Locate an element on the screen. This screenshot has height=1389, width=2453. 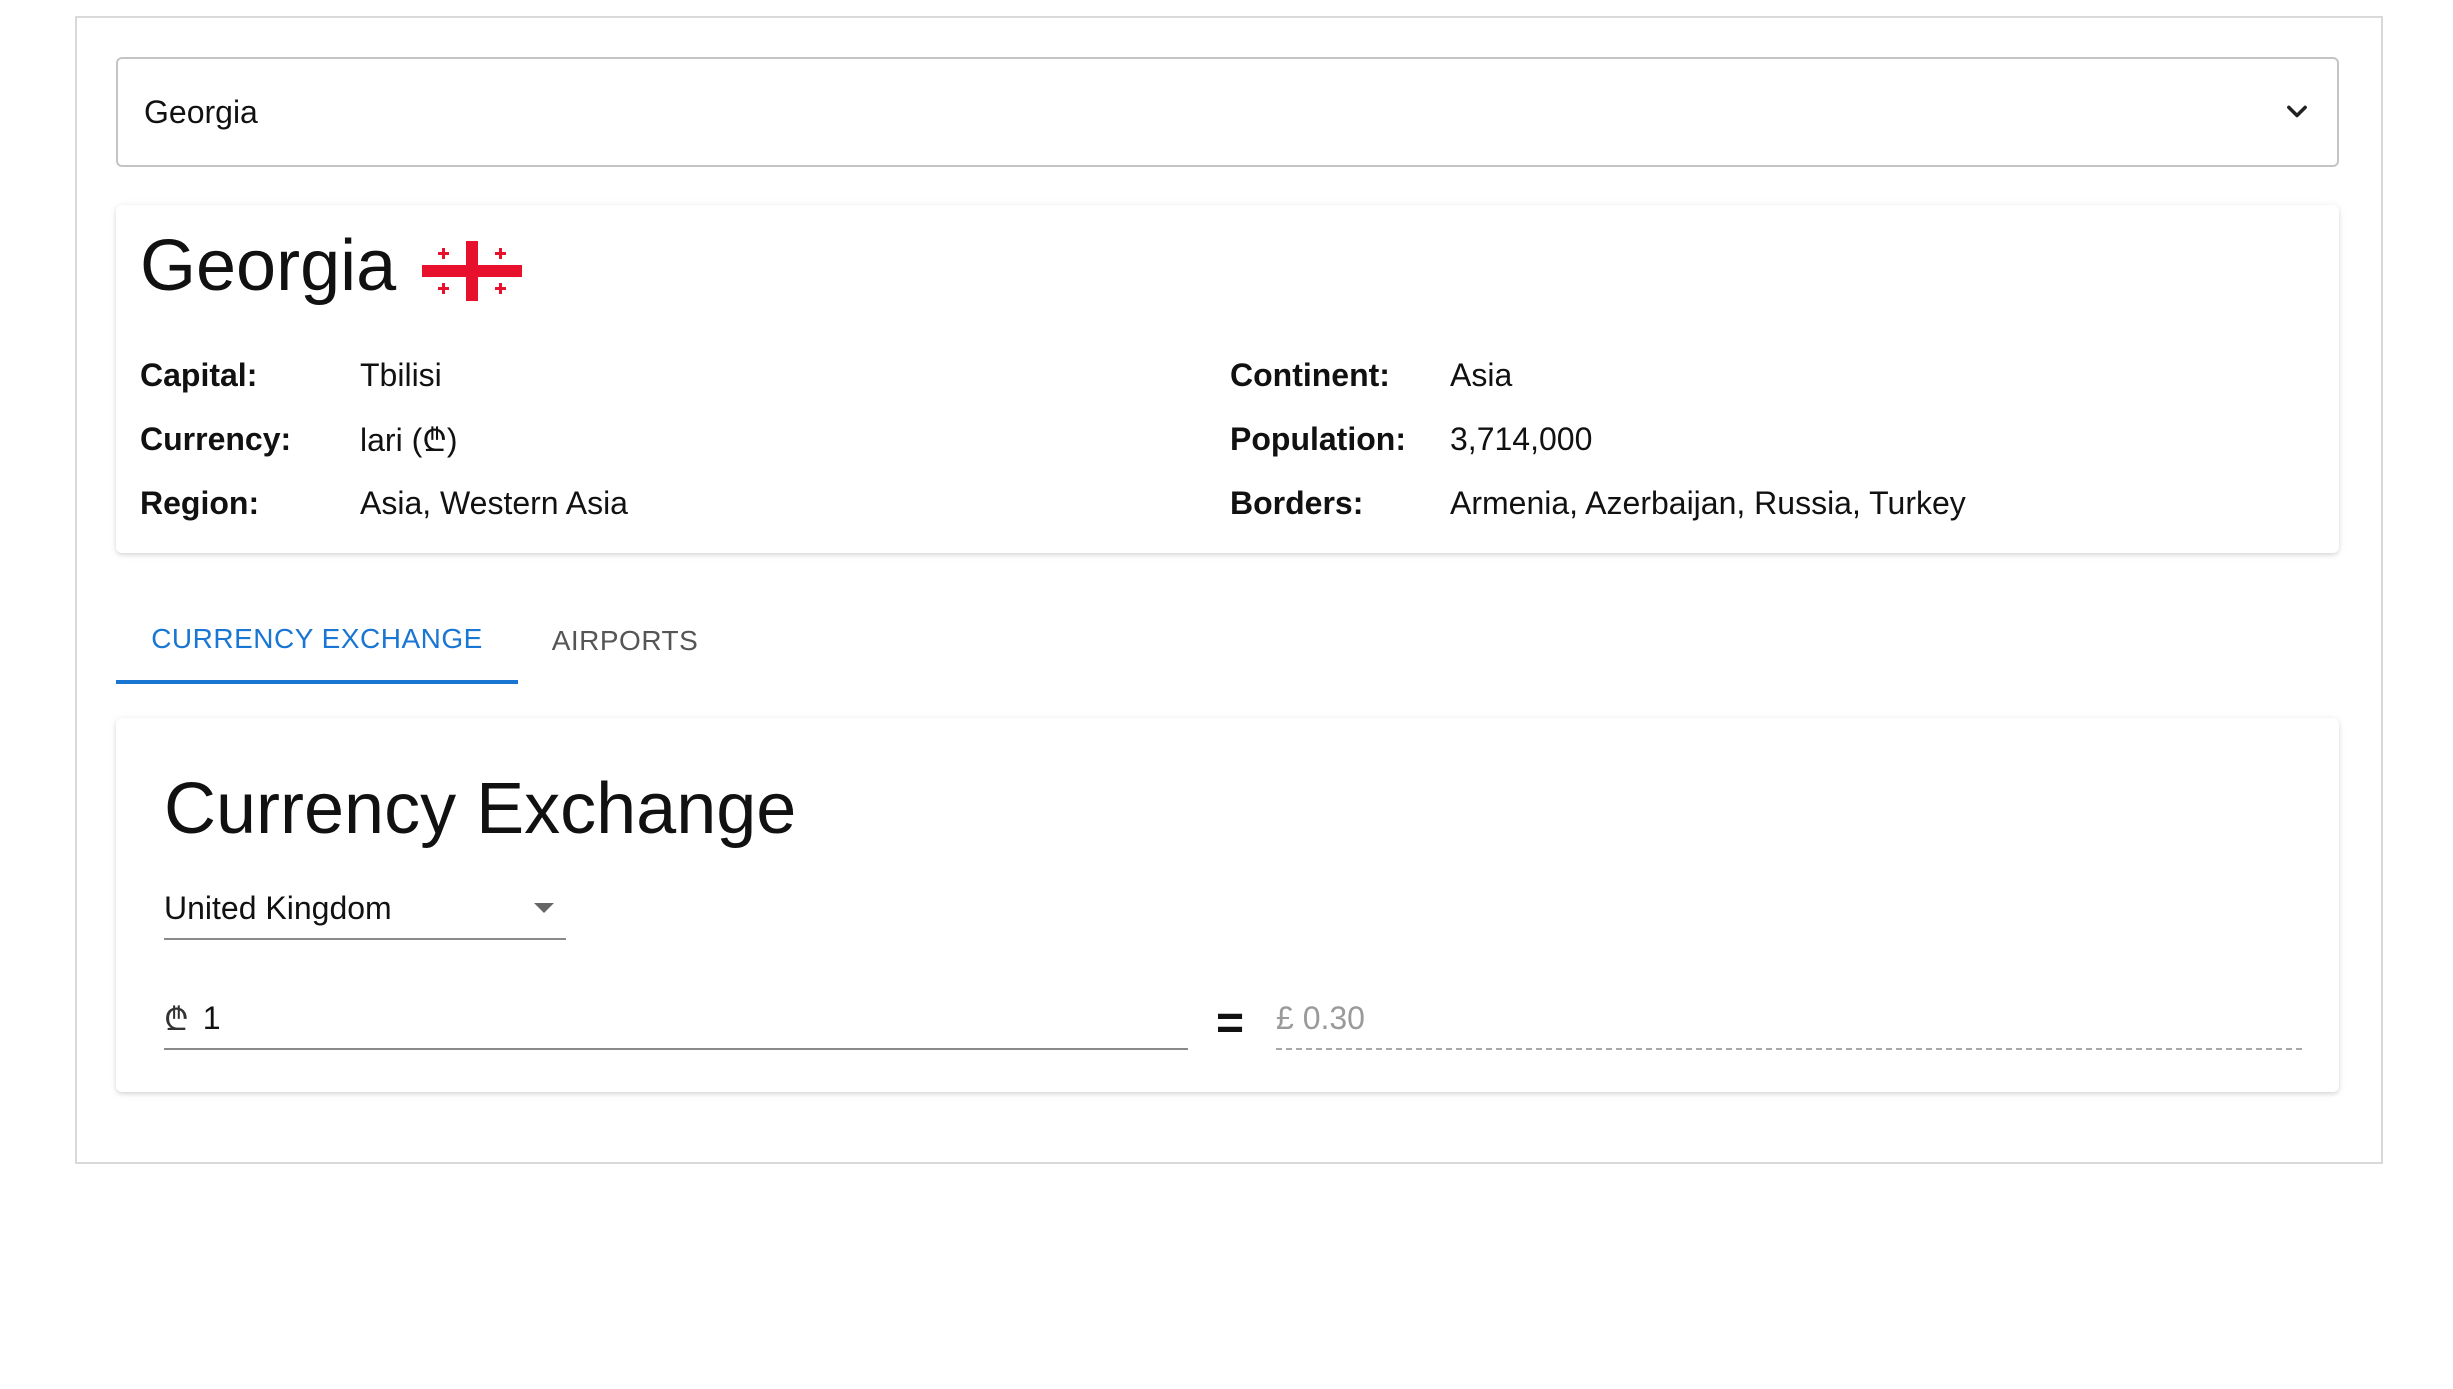
tab-currency-exchange: CURRENCY EXCHANGE is located at coordinates (317, 641).